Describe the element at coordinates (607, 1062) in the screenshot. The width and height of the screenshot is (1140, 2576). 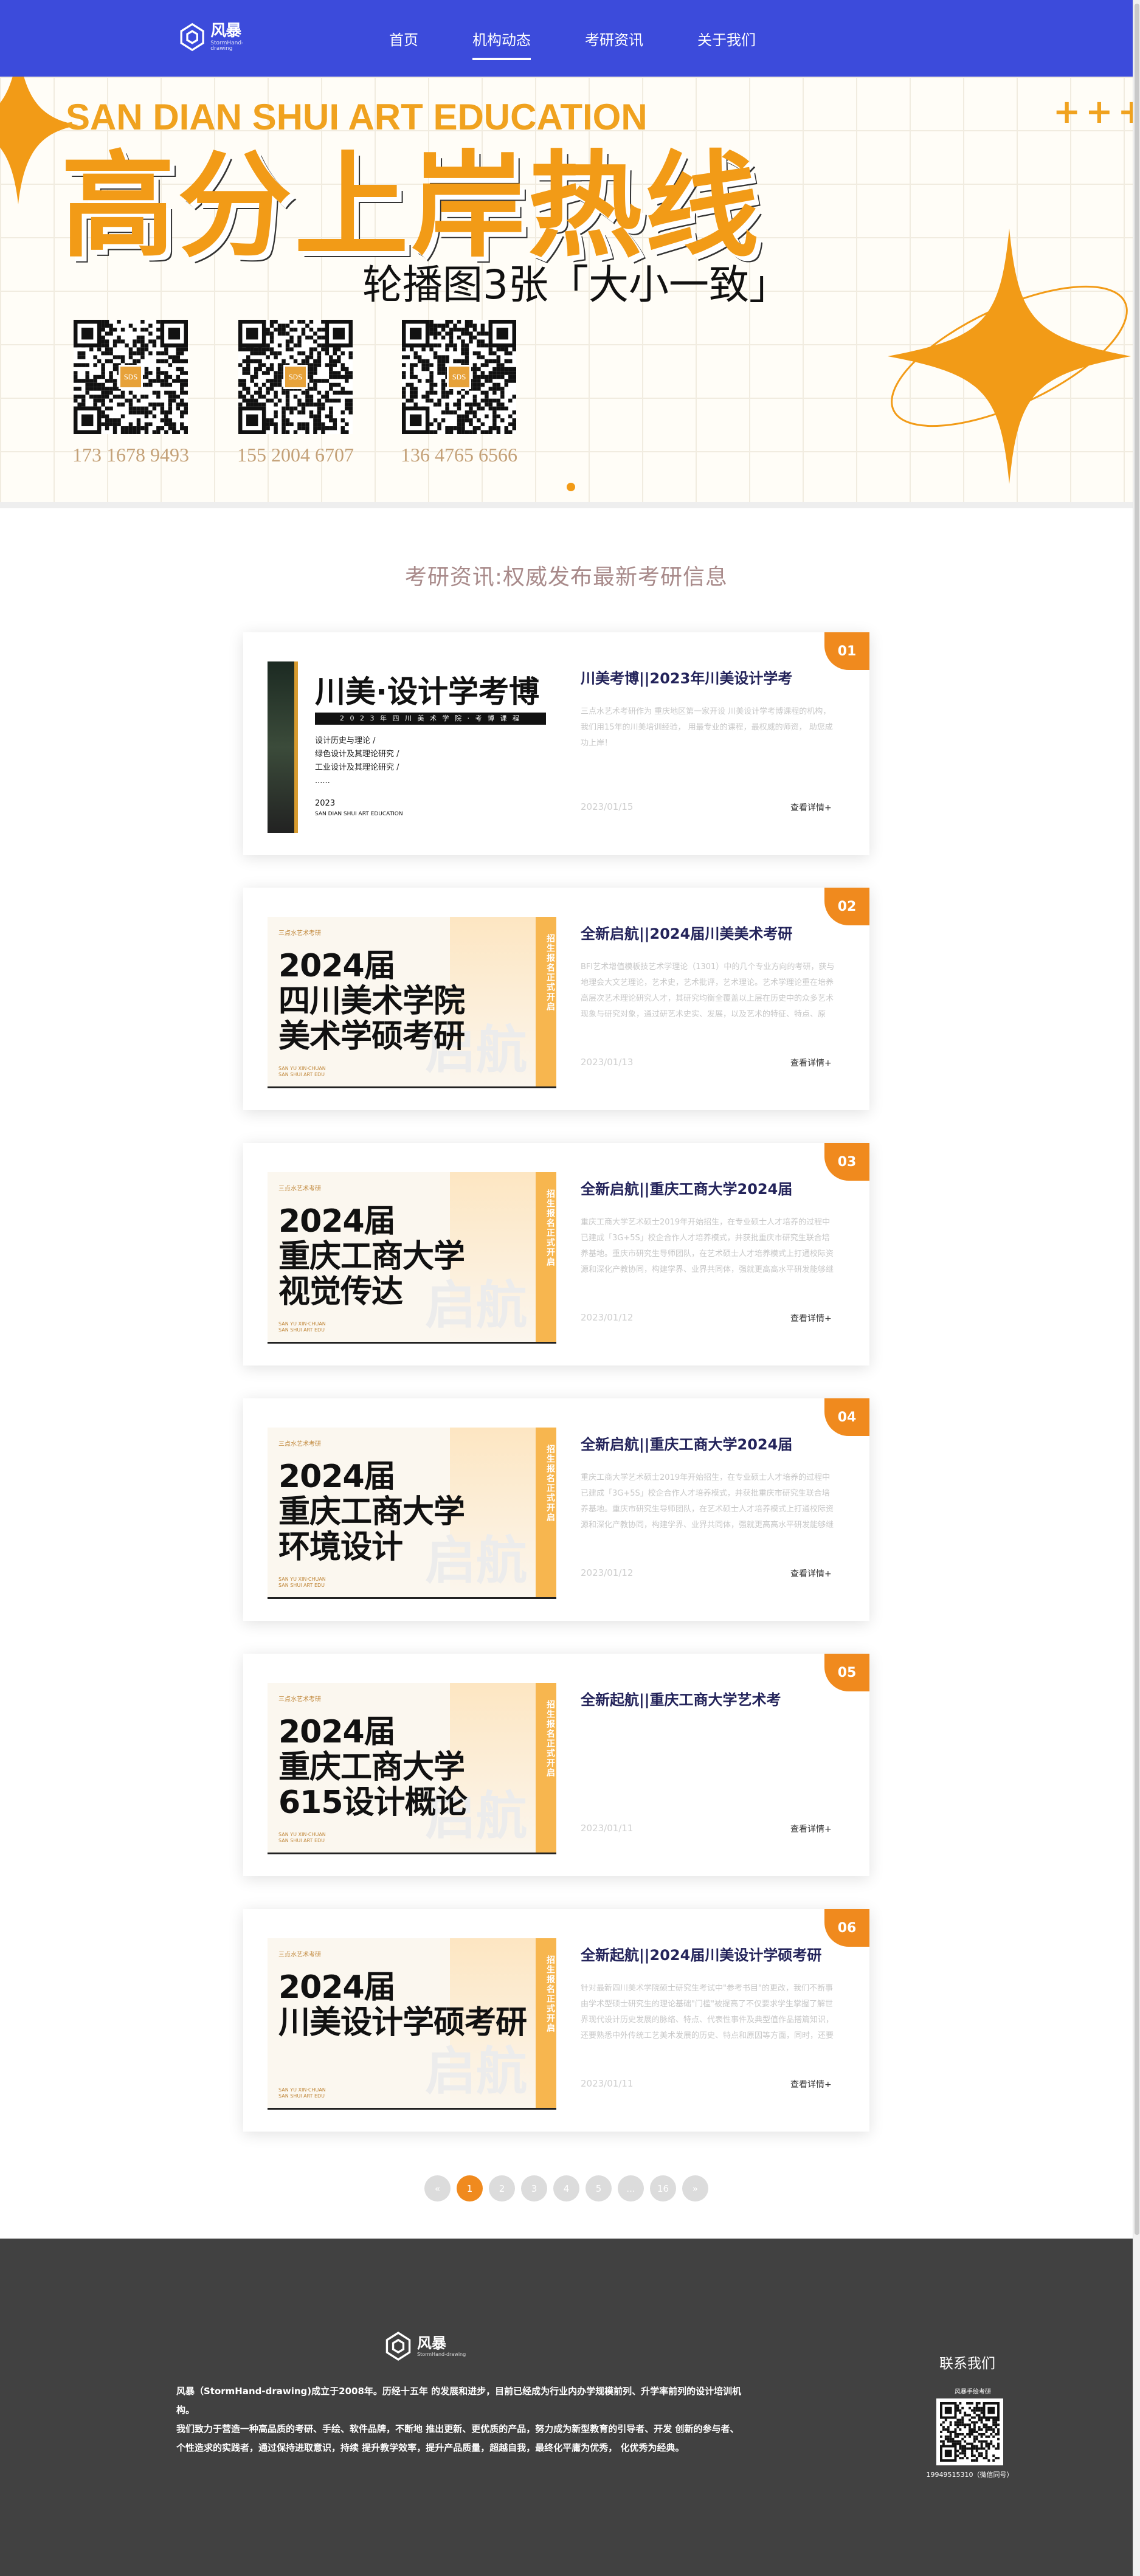
I see `card-date: 2023/01/13` at that location.